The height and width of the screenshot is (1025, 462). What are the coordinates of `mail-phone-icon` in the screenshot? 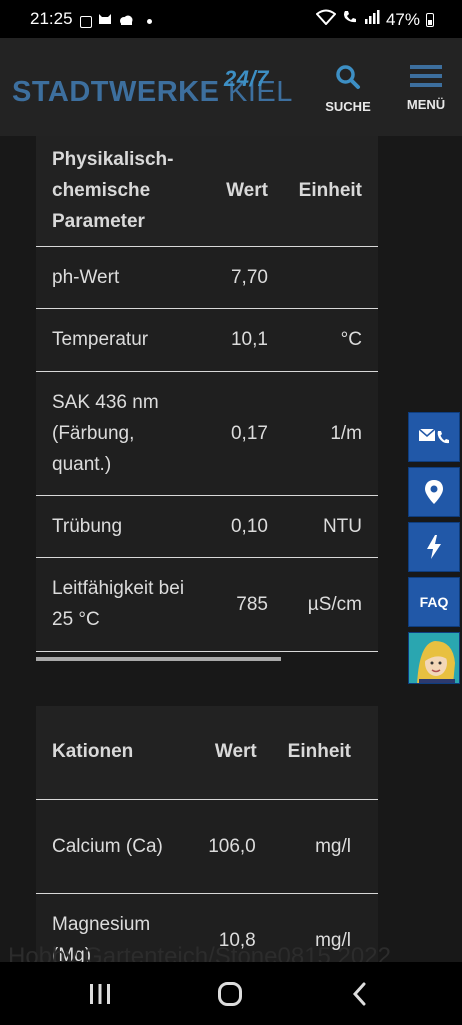 It's located at (433, 436).